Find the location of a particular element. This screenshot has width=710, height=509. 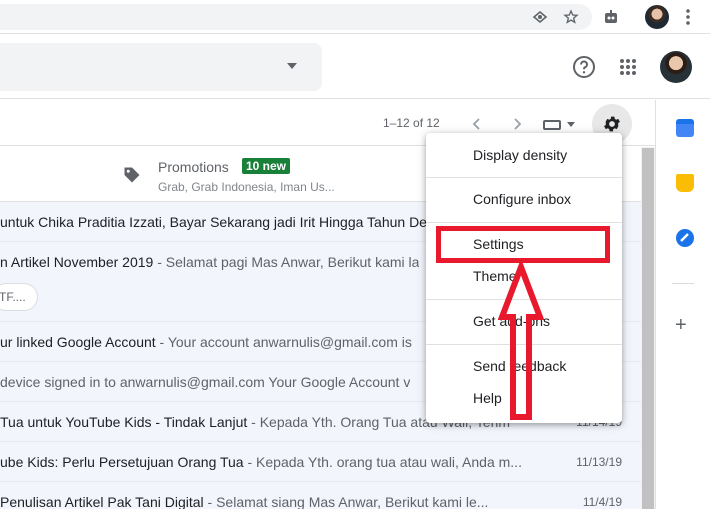

browser-toolbar is located at coordinates (355, 17).